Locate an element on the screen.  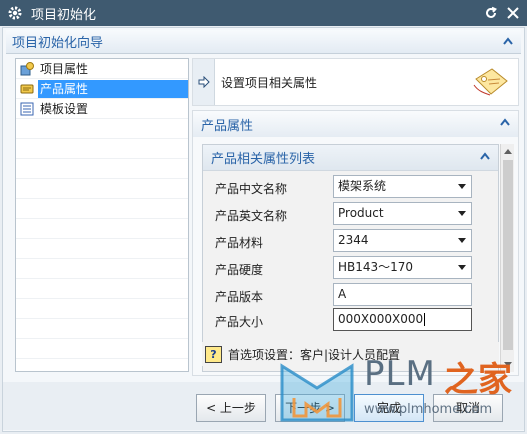
pencil-icon is located at coordinates (27, 89).